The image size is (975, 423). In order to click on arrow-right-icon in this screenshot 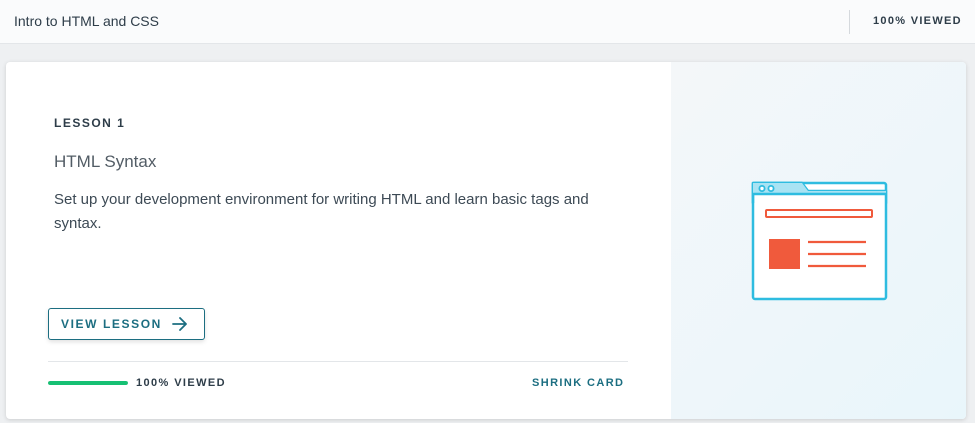, I will do `click(180, 324)`.